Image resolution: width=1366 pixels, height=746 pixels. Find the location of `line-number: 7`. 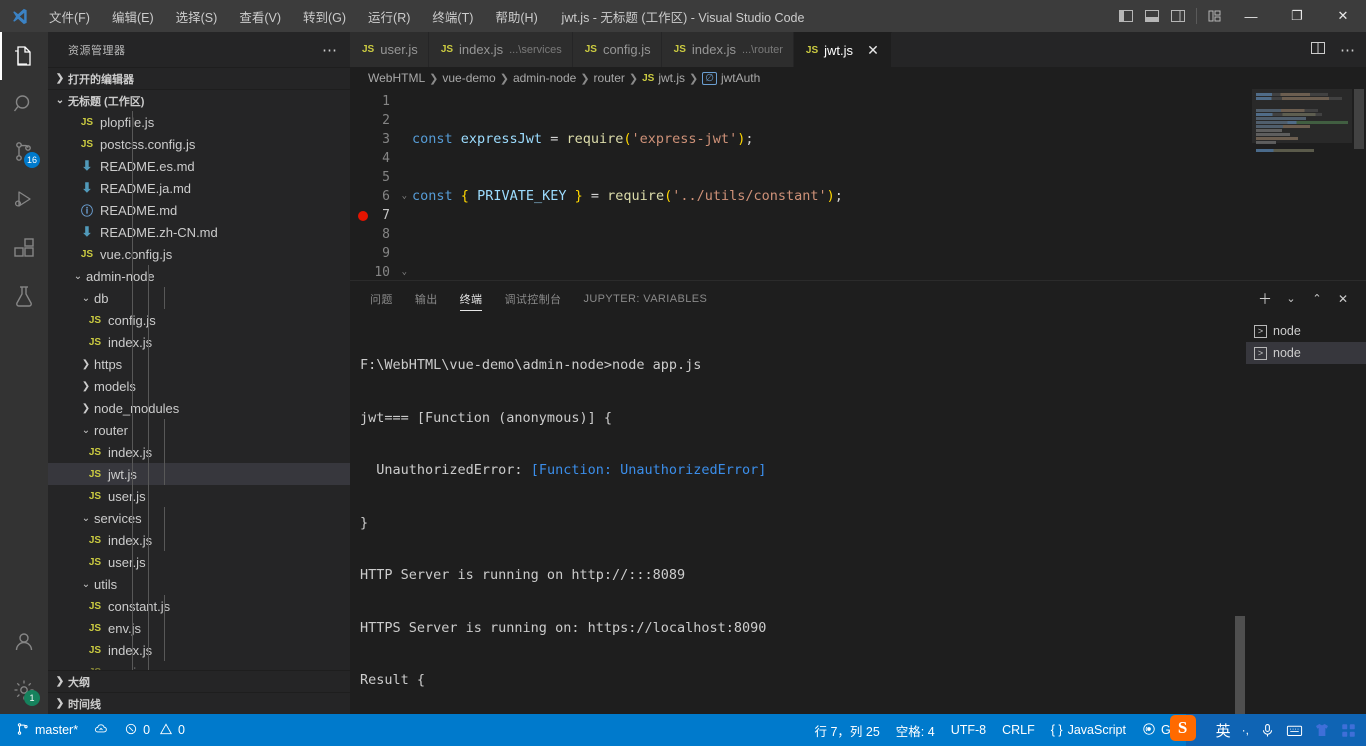

line-number: 7 is located at coordinates (381, 215).